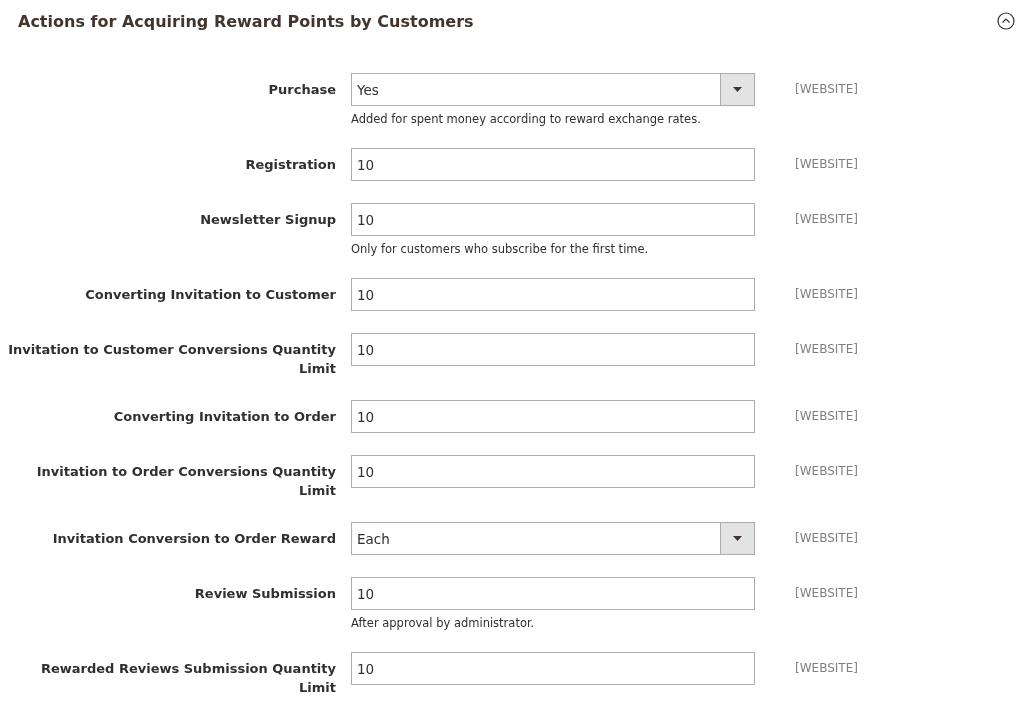  I want to click on select-field: Yes, so click(553, 89).